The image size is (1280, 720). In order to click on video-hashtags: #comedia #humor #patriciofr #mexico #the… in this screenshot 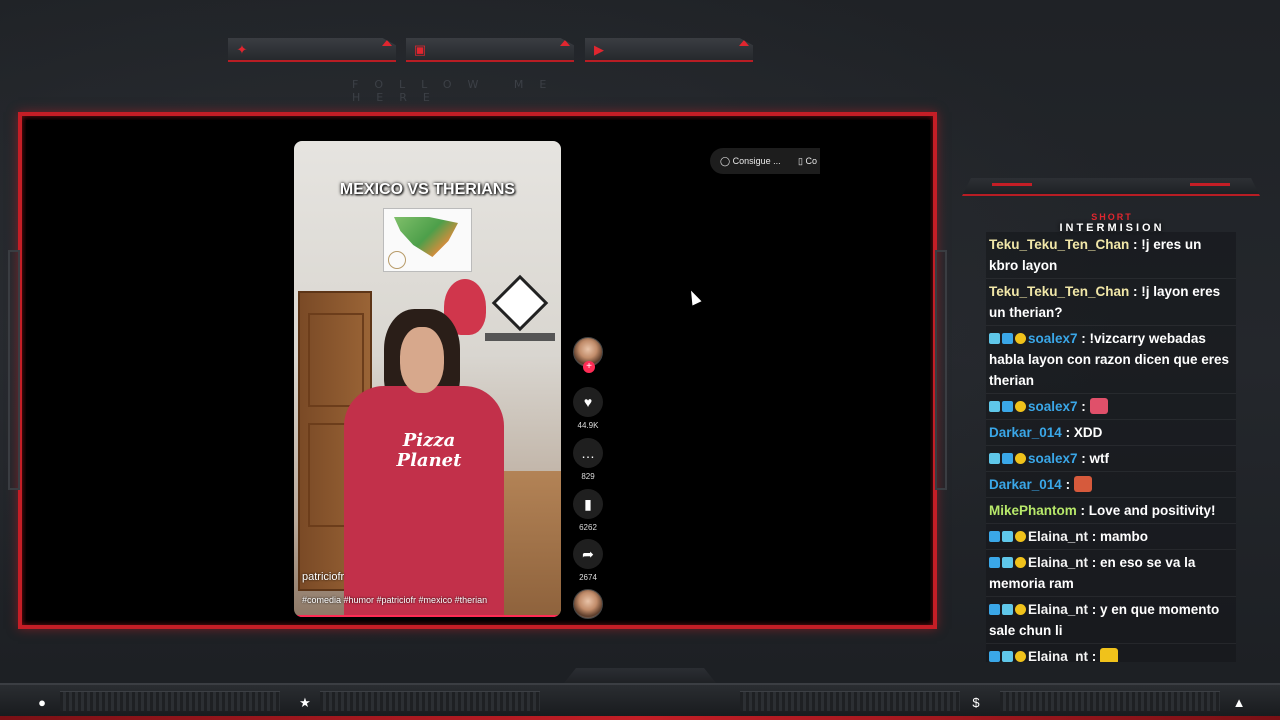, I will do `click(394, 600)`.